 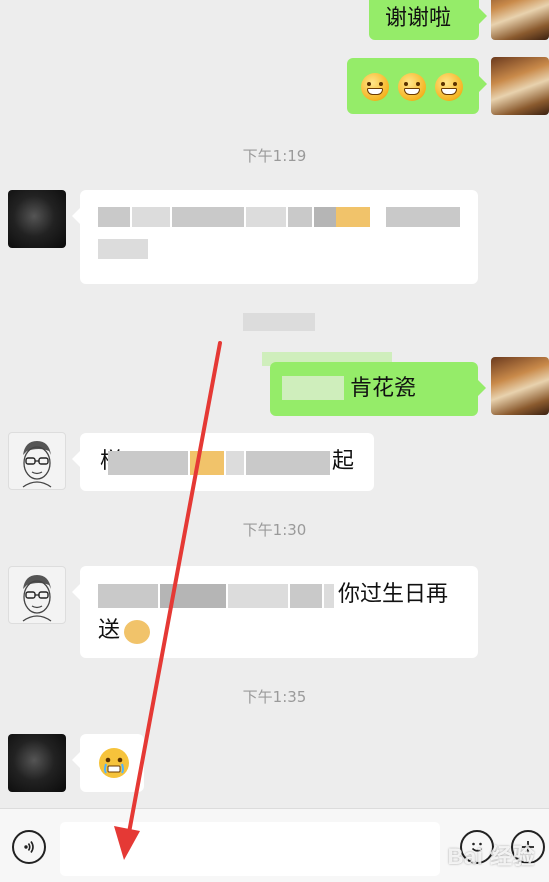 What do you see at coordinates (383, 388) in the screenshot?
I see `message-text: 肯花瓷` at bounding box center [383, 388].